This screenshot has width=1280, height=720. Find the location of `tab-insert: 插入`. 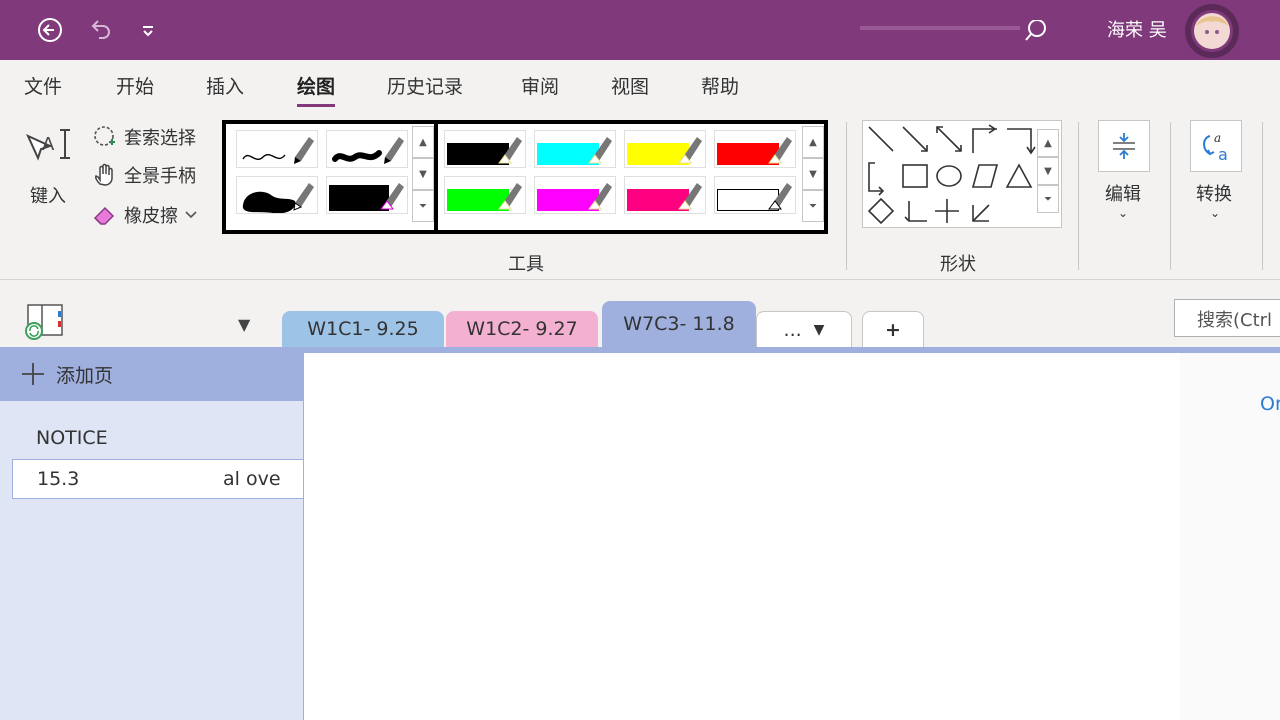

tab-insert: 插入 is located at coordinates (225, 85).